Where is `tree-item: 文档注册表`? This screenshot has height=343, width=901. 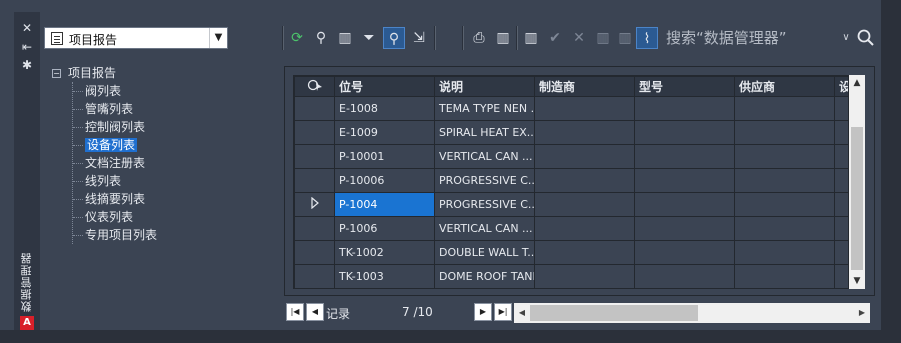 tree-item: 文档注册表 is located at coordinates (171, 163).